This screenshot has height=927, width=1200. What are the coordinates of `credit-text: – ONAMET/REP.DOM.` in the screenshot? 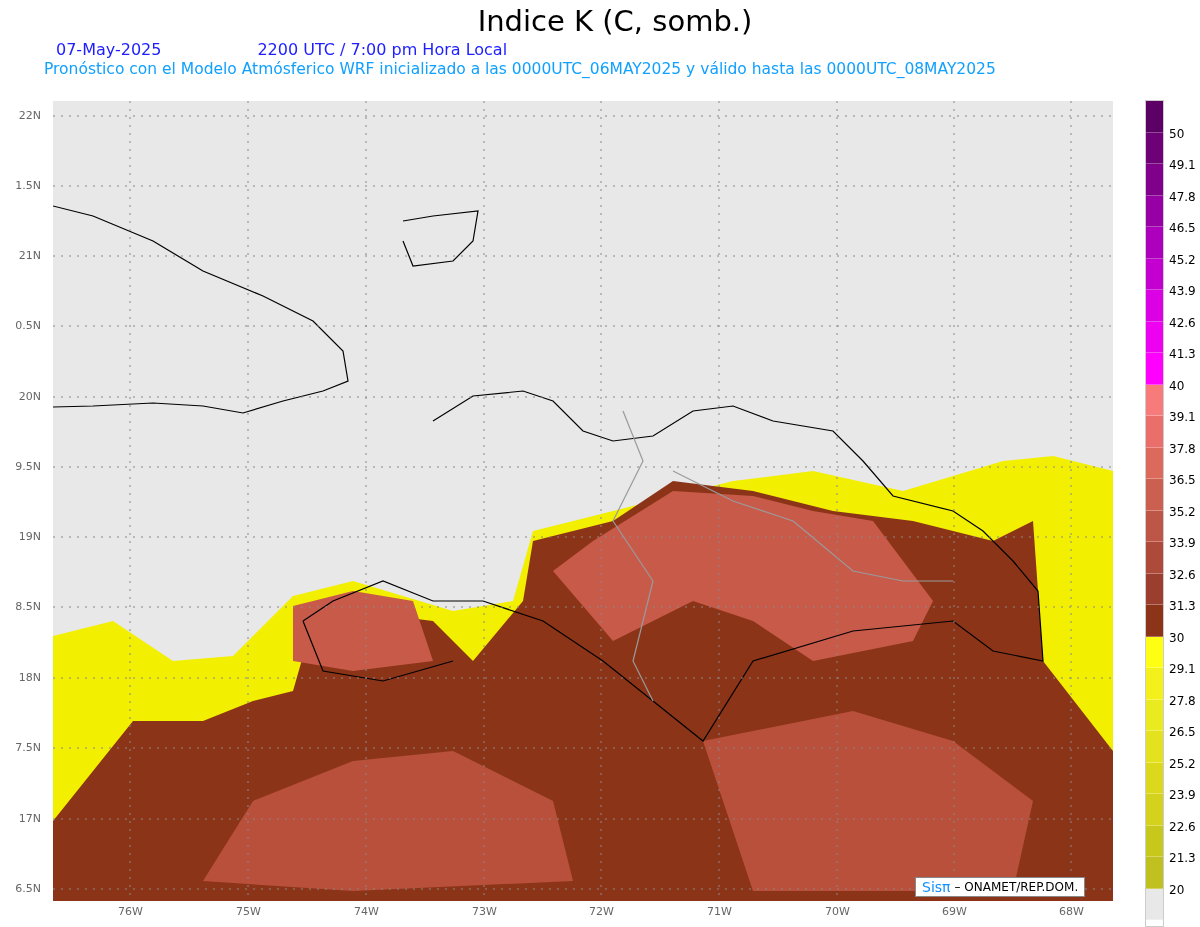 It's located at (1016, 887).